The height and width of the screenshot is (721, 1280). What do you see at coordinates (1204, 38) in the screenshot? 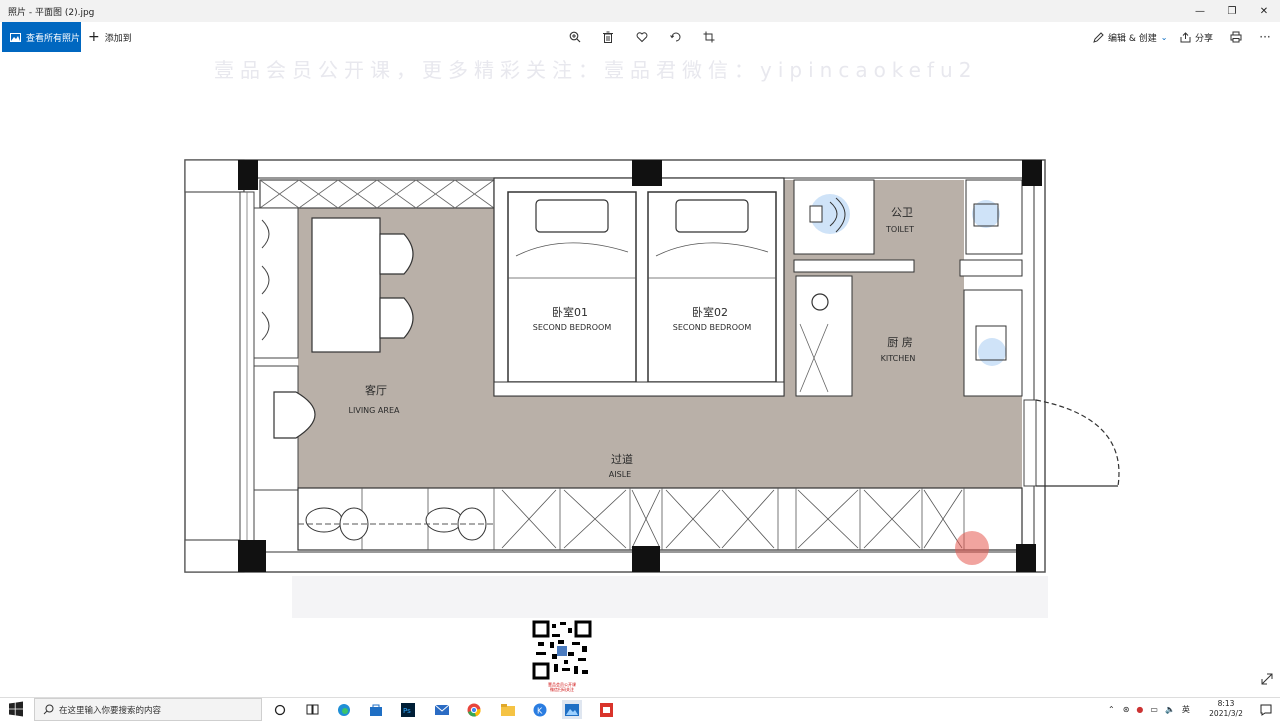
I see `share-label: 分享` at bounding box center [1204, 38].